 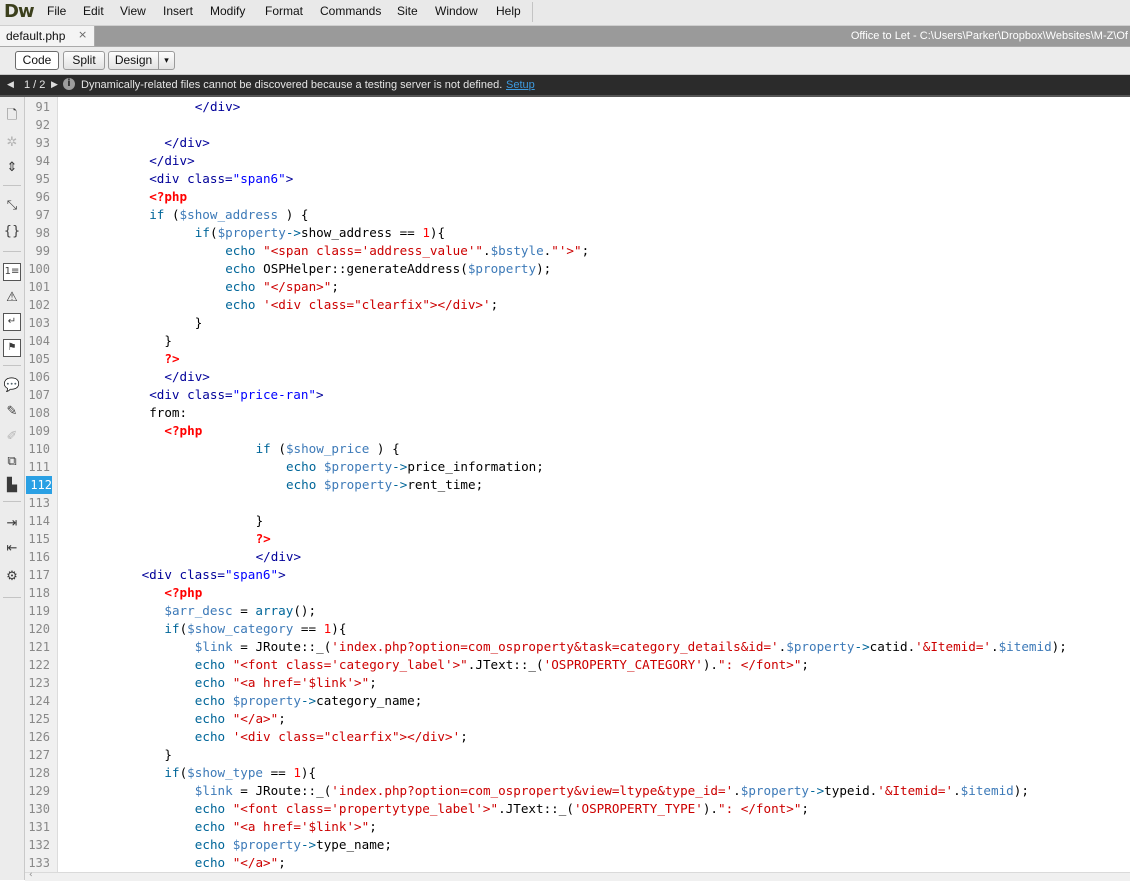 I want to click on format-source-icon: ⚙, so click(x=12, y=577).